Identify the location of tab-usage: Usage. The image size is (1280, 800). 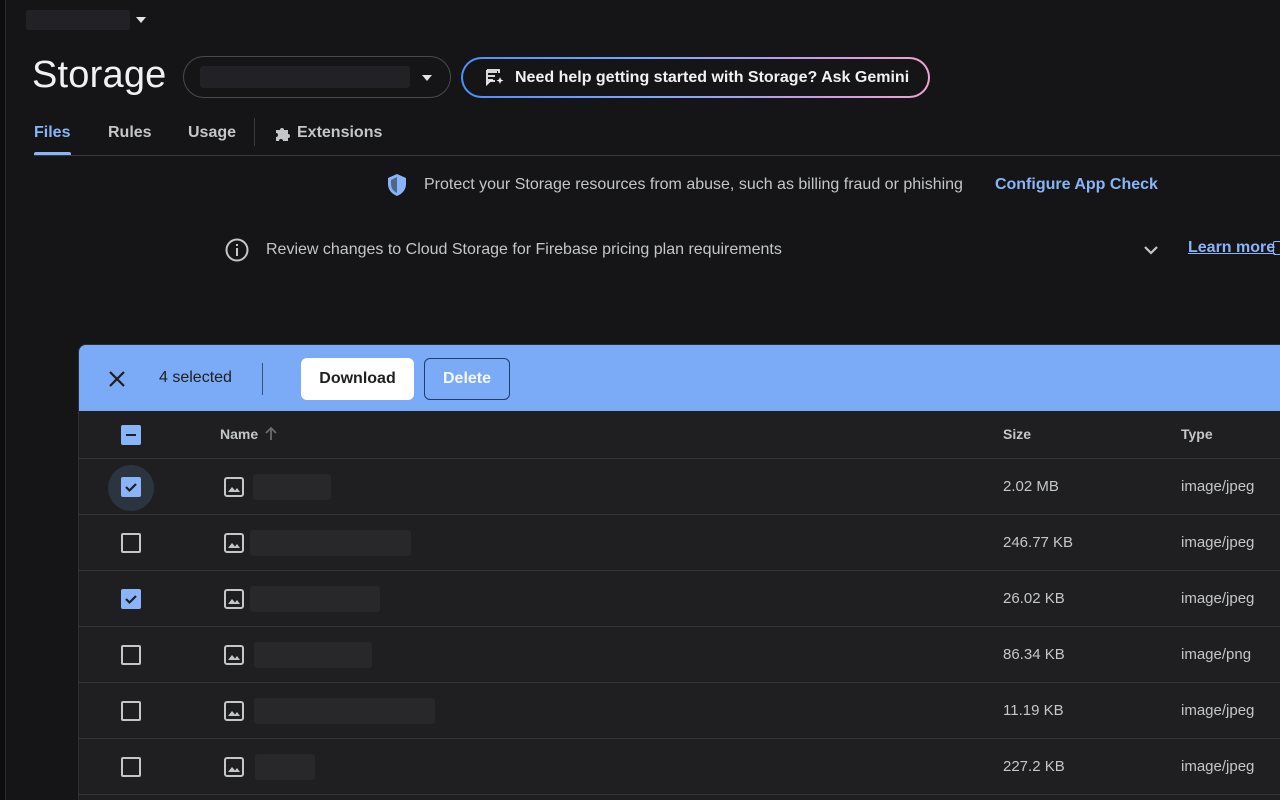
(212, 133).